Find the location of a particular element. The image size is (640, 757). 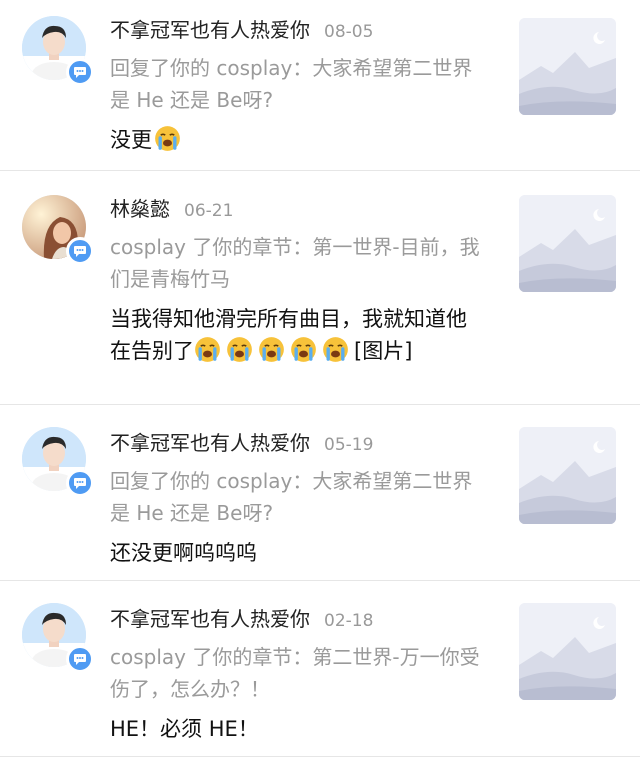

notification-meta: 不拿冠军也有人热爱你 05-19 is located at coordinates (295, 444).